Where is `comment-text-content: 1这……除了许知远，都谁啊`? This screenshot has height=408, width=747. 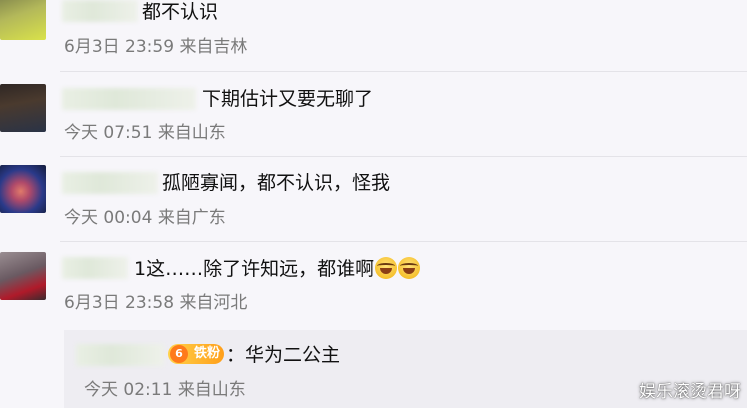 comment-text-content: 1这……除了许知远，都谁啊 is located at coordinates (254, 269).